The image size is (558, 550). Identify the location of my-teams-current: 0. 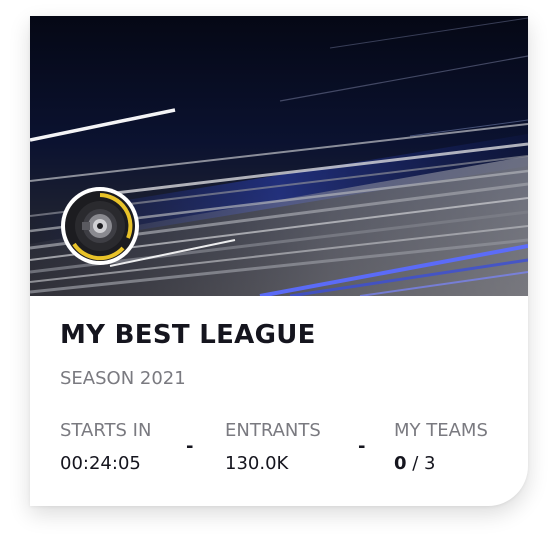
(400, 463).